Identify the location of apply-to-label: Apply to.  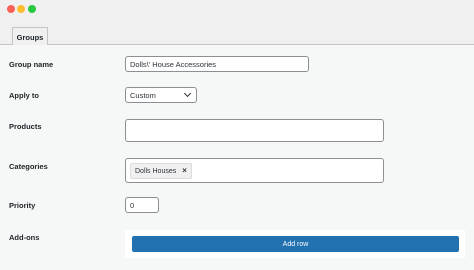
(24, 95).